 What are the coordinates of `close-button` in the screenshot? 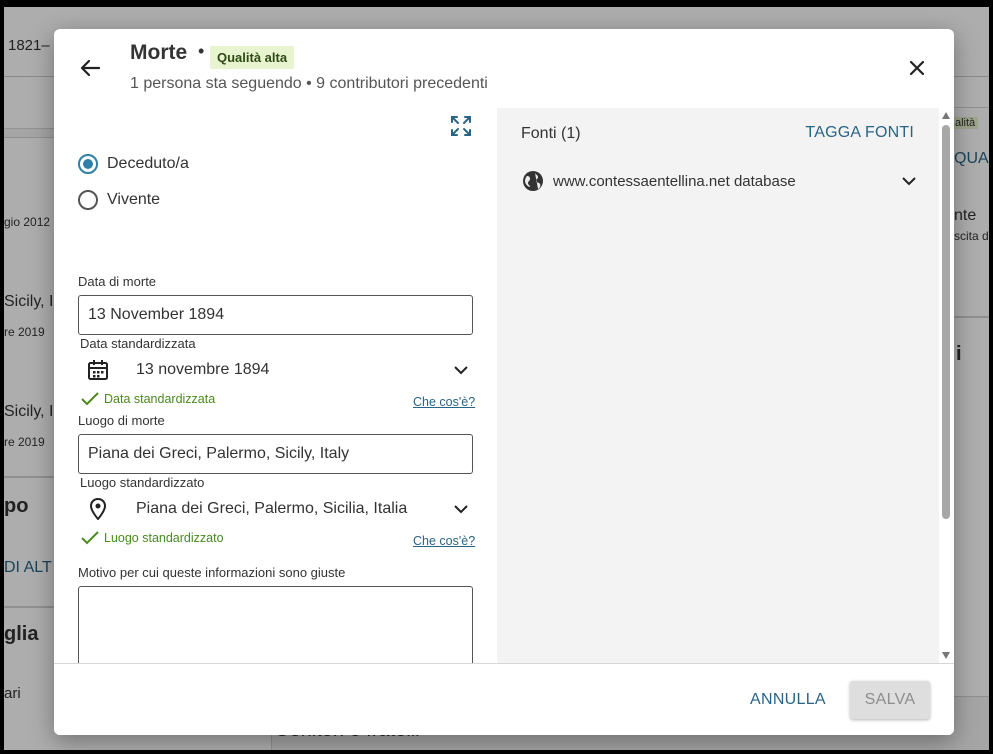 It's located at (917, 68).